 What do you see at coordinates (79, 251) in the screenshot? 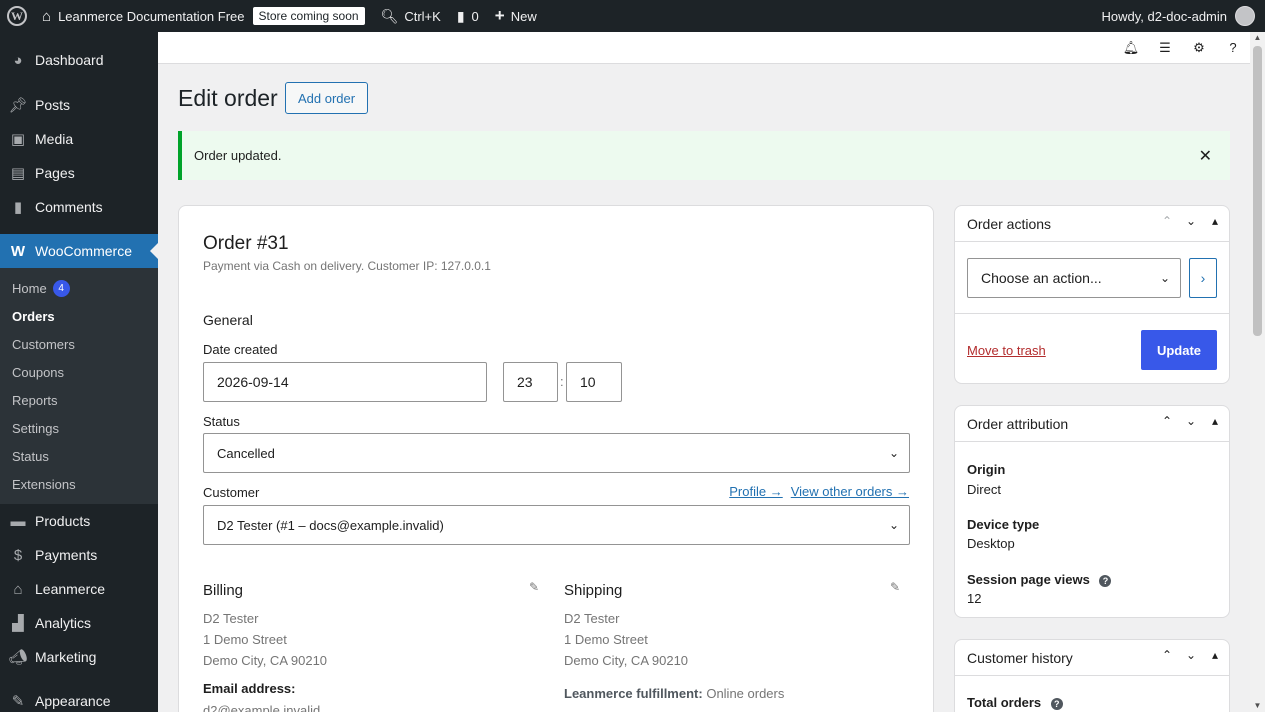
I see `sidebar-item-woocommerce: W WooCommerce` at bounding box center [79, 251].